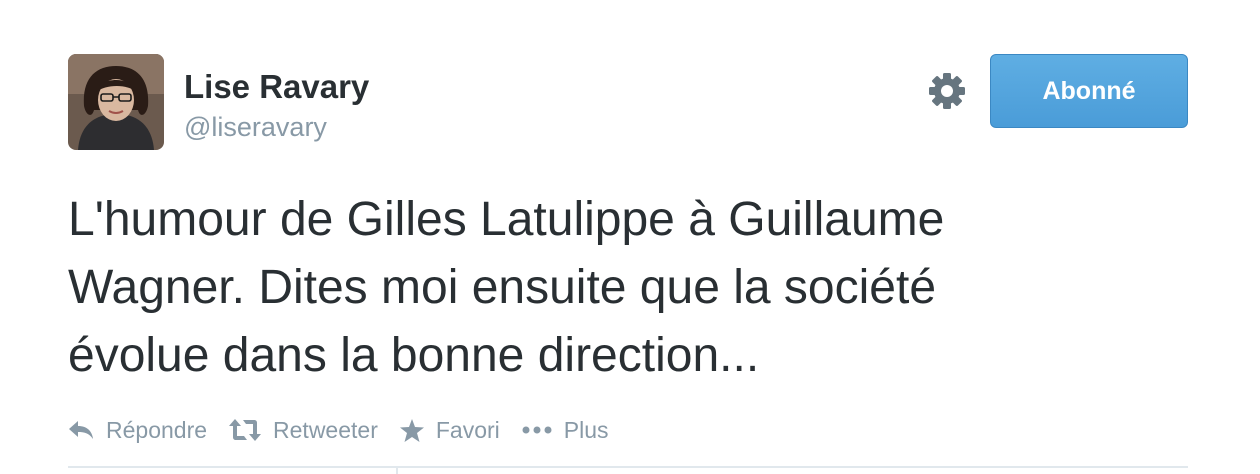  I want to click on more-icon, so click(537, 430).